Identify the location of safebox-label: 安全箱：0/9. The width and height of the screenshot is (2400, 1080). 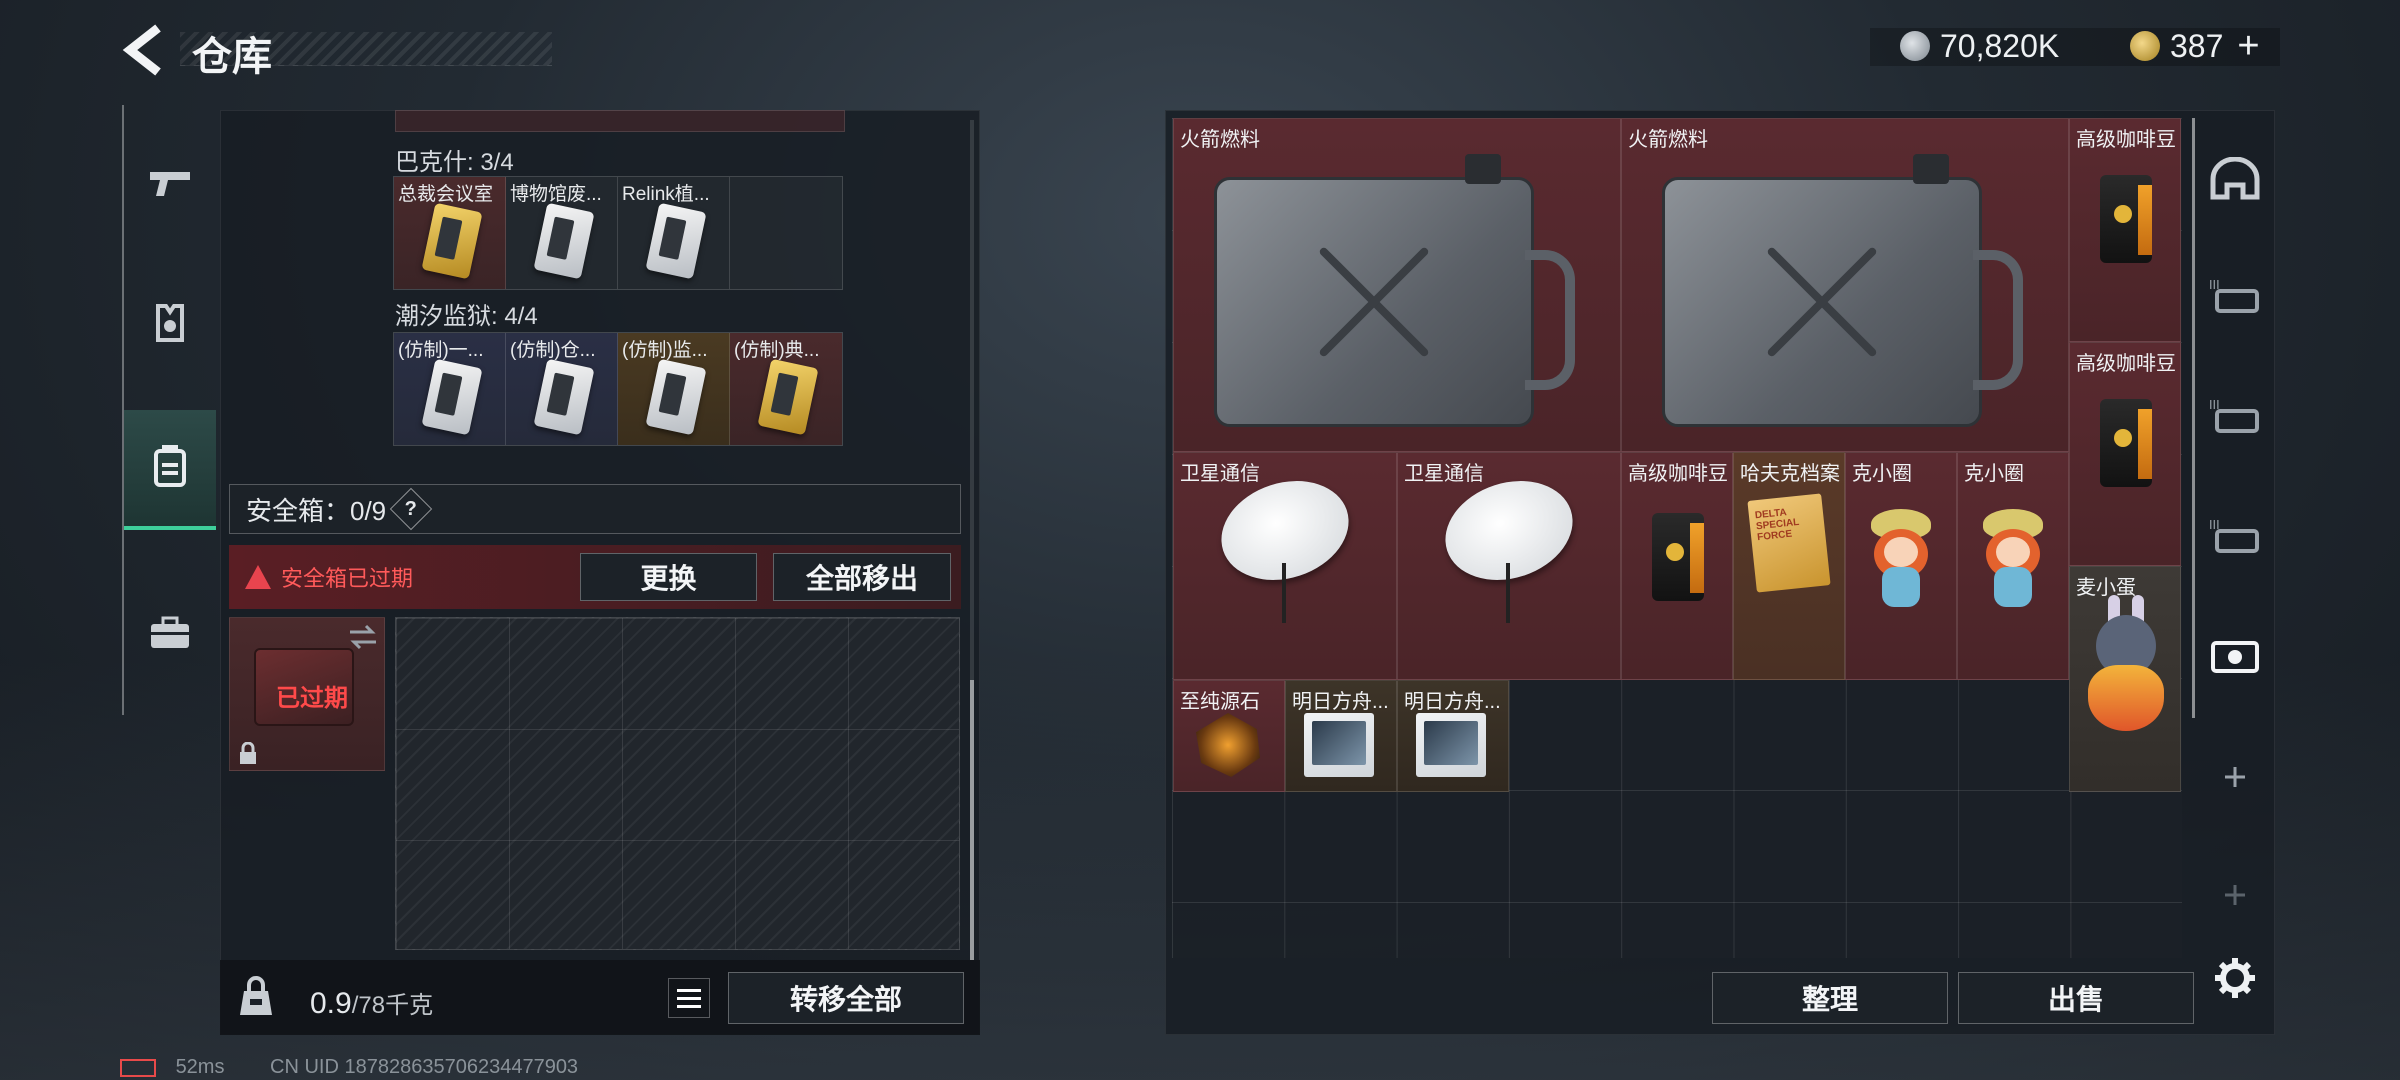
(316, 510).